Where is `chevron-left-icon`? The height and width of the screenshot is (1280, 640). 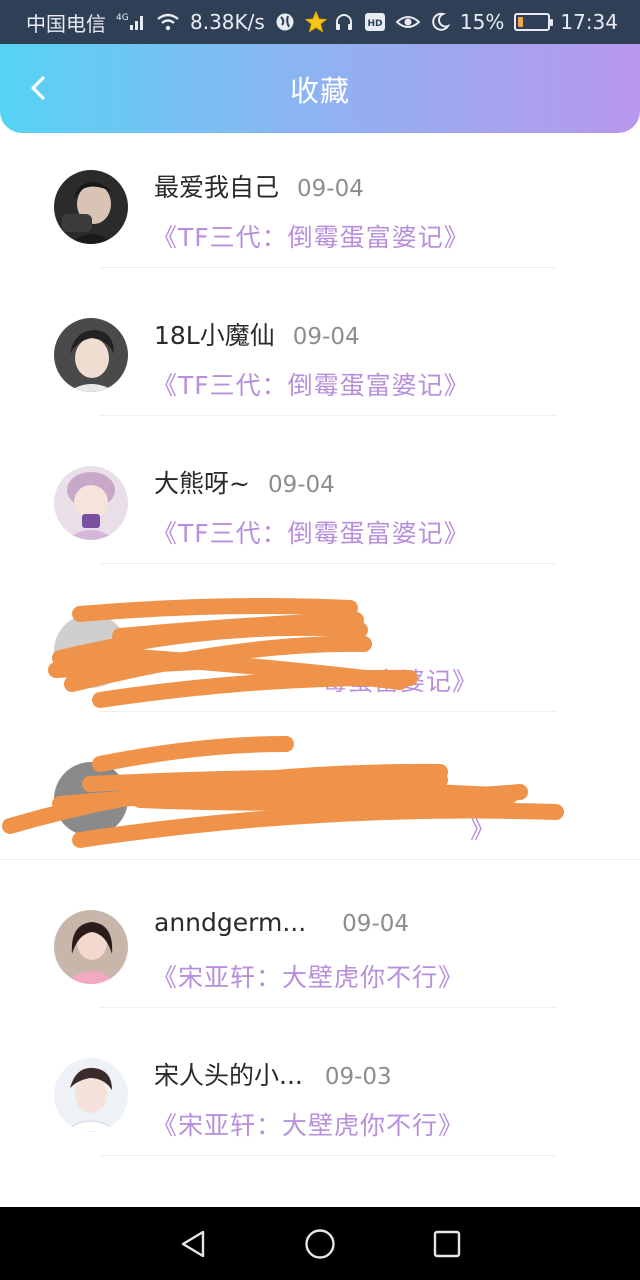
chevron-left-icon is located at coordinates (38, 88).